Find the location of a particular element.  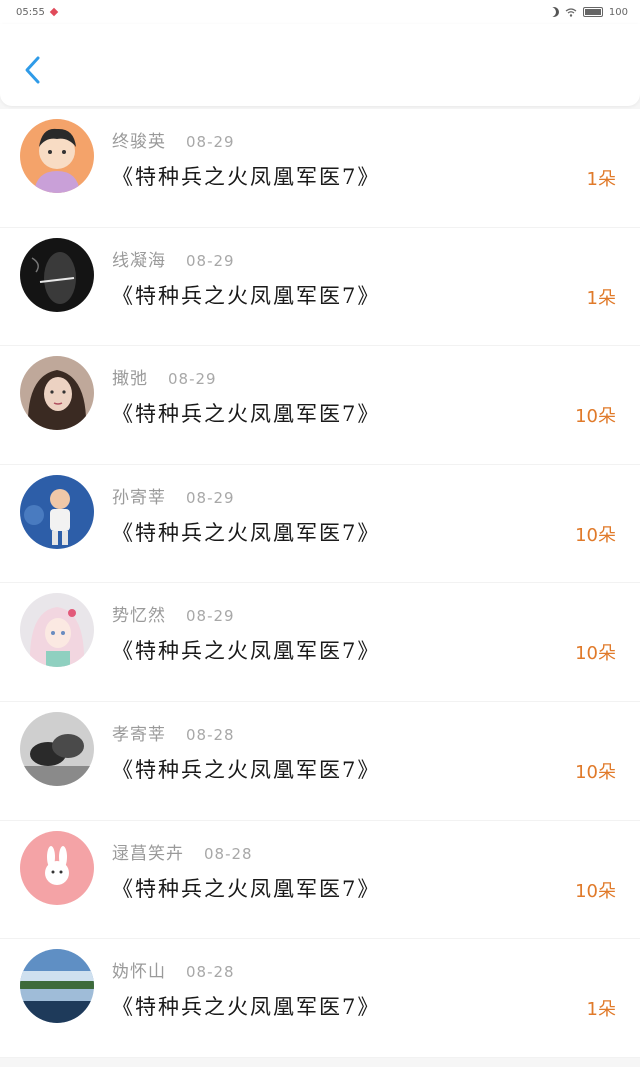

user-name: 逯菖笑卉 is located at coordinates (148, 853).